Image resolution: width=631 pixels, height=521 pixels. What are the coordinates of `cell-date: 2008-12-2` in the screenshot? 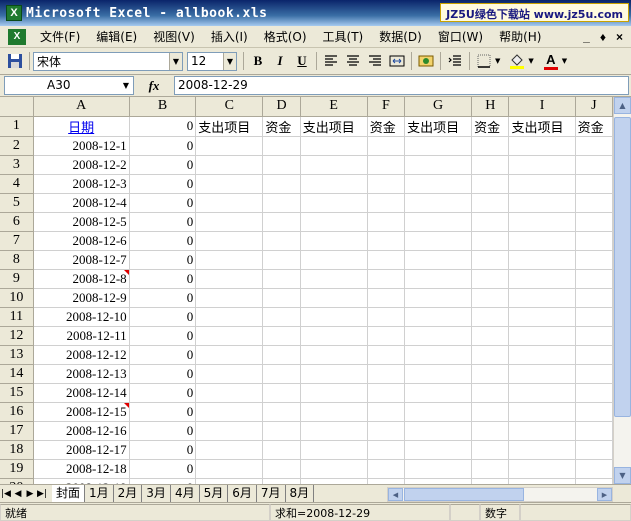 It's located at (81, 165).